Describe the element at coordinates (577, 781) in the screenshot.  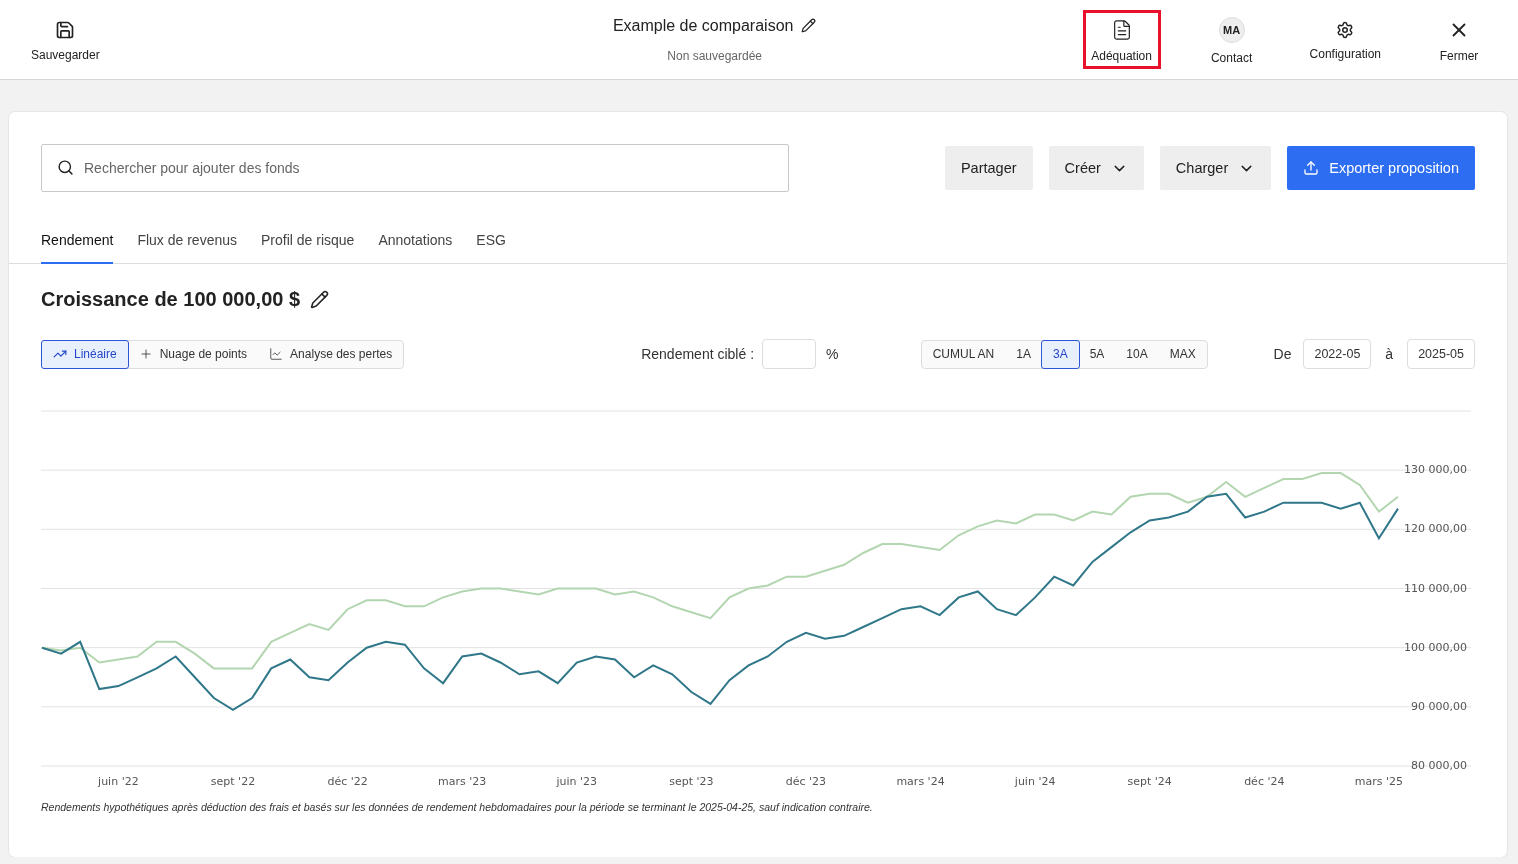
I see `axis-label: juin '23` at that location.